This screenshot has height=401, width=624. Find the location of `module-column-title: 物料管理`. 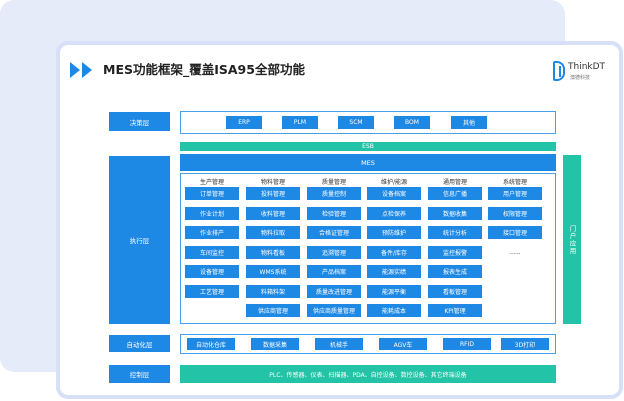

module-column-title: 物料管理 is located at coordinates (272, 182).